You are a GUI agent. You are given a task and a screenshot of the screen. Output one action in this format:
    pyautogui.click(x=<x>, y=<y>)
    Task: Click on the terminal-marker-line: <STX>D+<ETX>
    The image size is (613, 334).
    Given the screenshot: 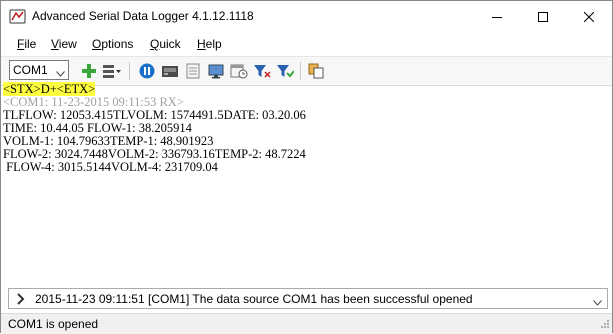 What is the action you would take?
    pyautogui.click(x=49, y=89)
    